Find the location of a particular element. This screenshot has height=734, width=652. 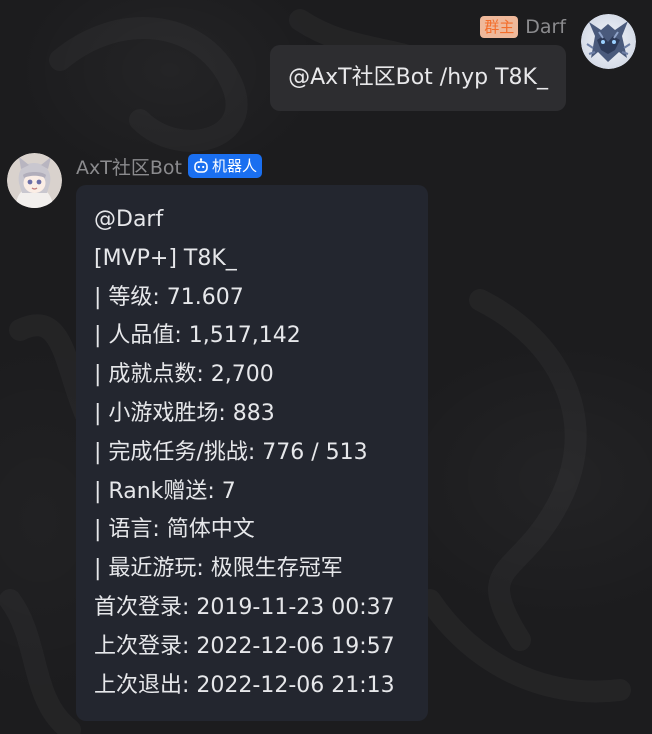

outgoing-meta: 群主 Darf is located at coordinates (523, 27).